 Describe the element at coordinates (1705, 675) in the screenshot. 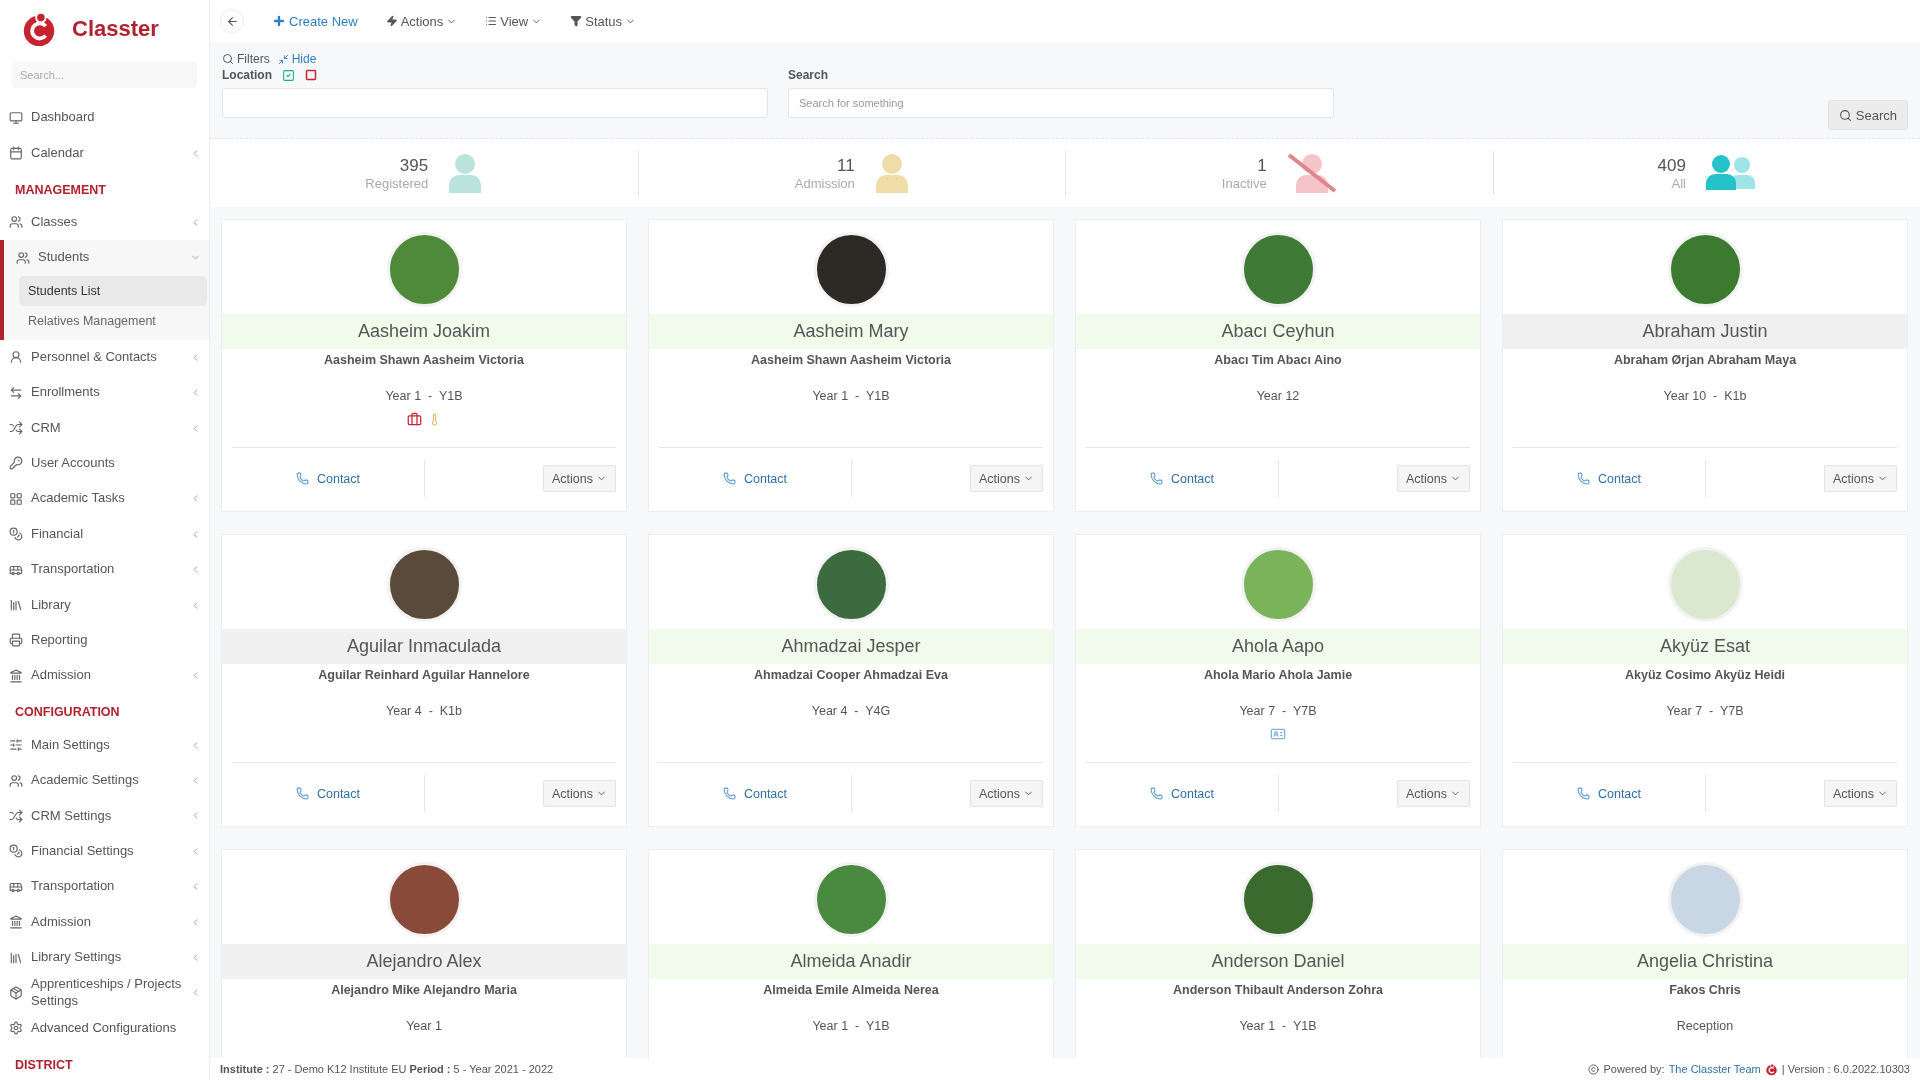

I see `parents-names: Akyüz Cosimo Akyüz Heidi` at that location.